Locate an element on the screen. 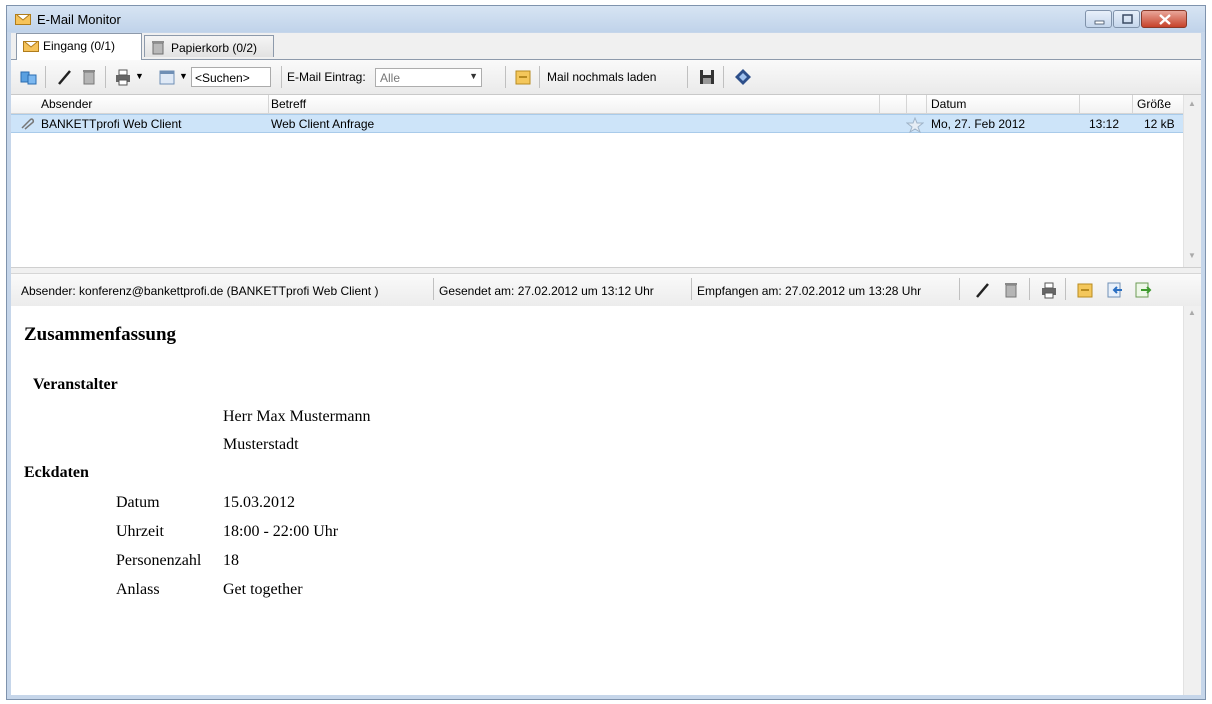  entry-label: E-Mail Eintrag: is located at coordinates (326, 77).